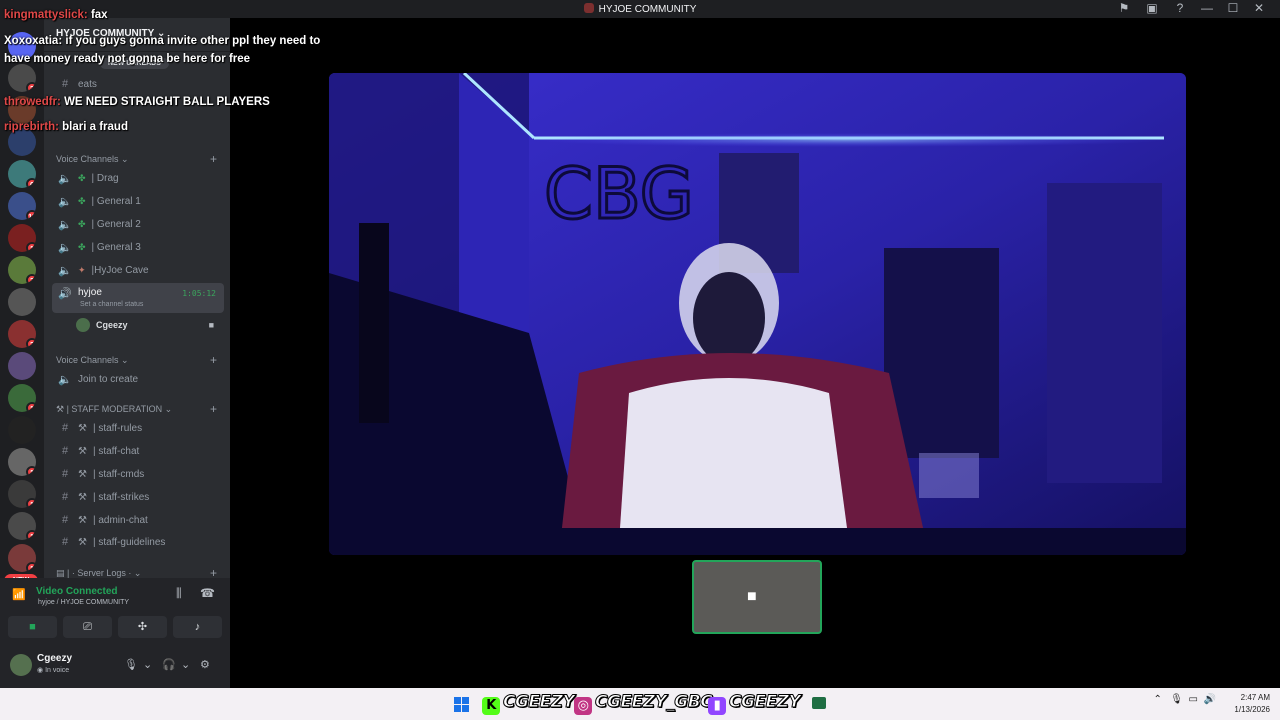 The image size is (1280, 720). What do you see at coordinates (179, 593) in the screenshot?
I see `noise-suppression-icon: ⫼` at bounding box center [179, 593].